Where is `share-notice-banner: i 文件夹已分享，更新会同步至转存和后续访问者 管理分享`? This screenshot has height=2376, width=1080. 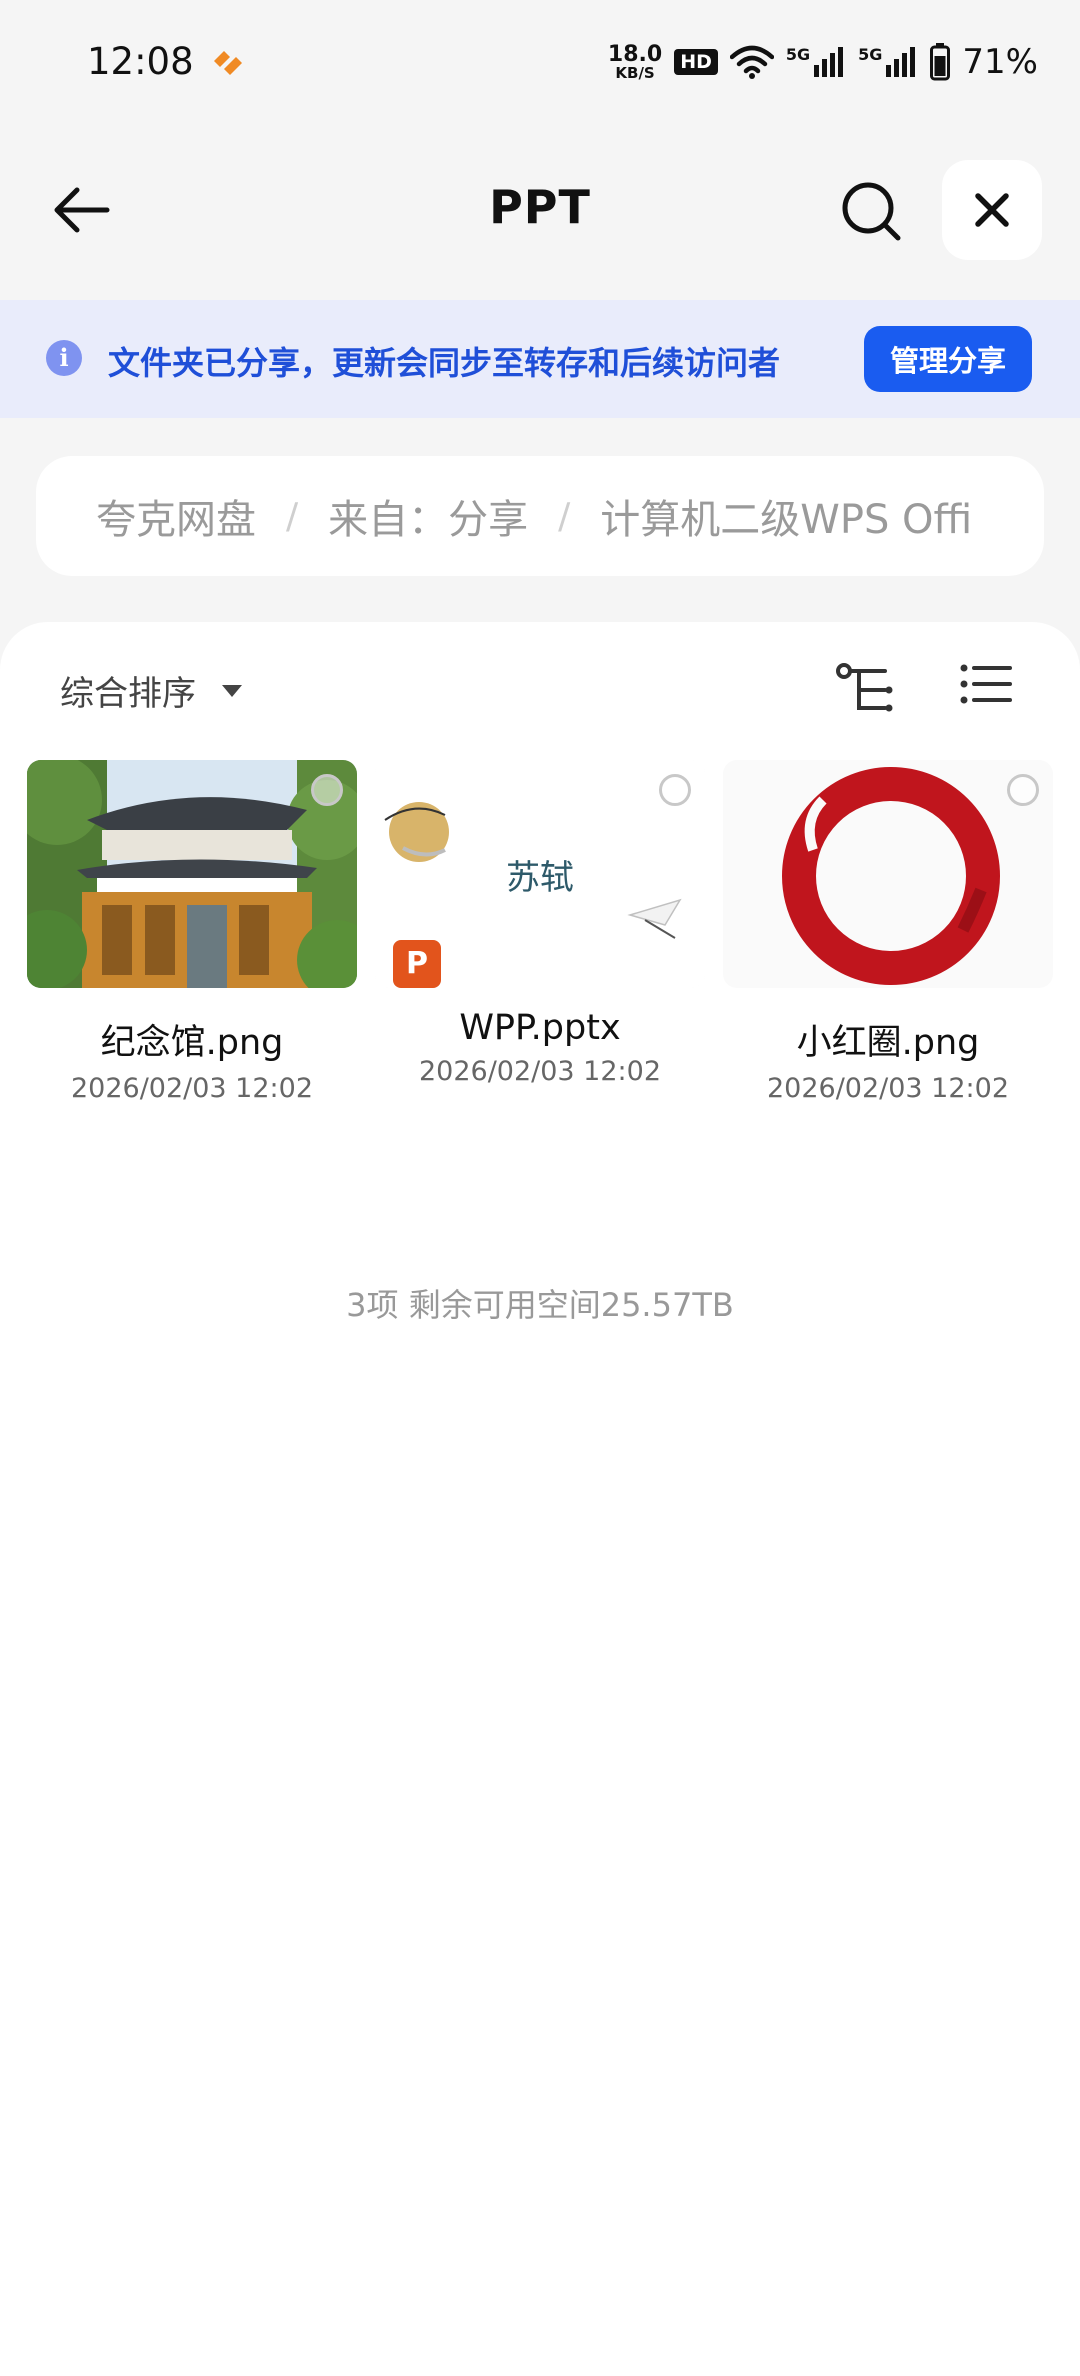 share-notice-banner: i 文件夹已分享，更新会同步至转存和后续访问者 管理分享 is located at coordinates (540, 359).